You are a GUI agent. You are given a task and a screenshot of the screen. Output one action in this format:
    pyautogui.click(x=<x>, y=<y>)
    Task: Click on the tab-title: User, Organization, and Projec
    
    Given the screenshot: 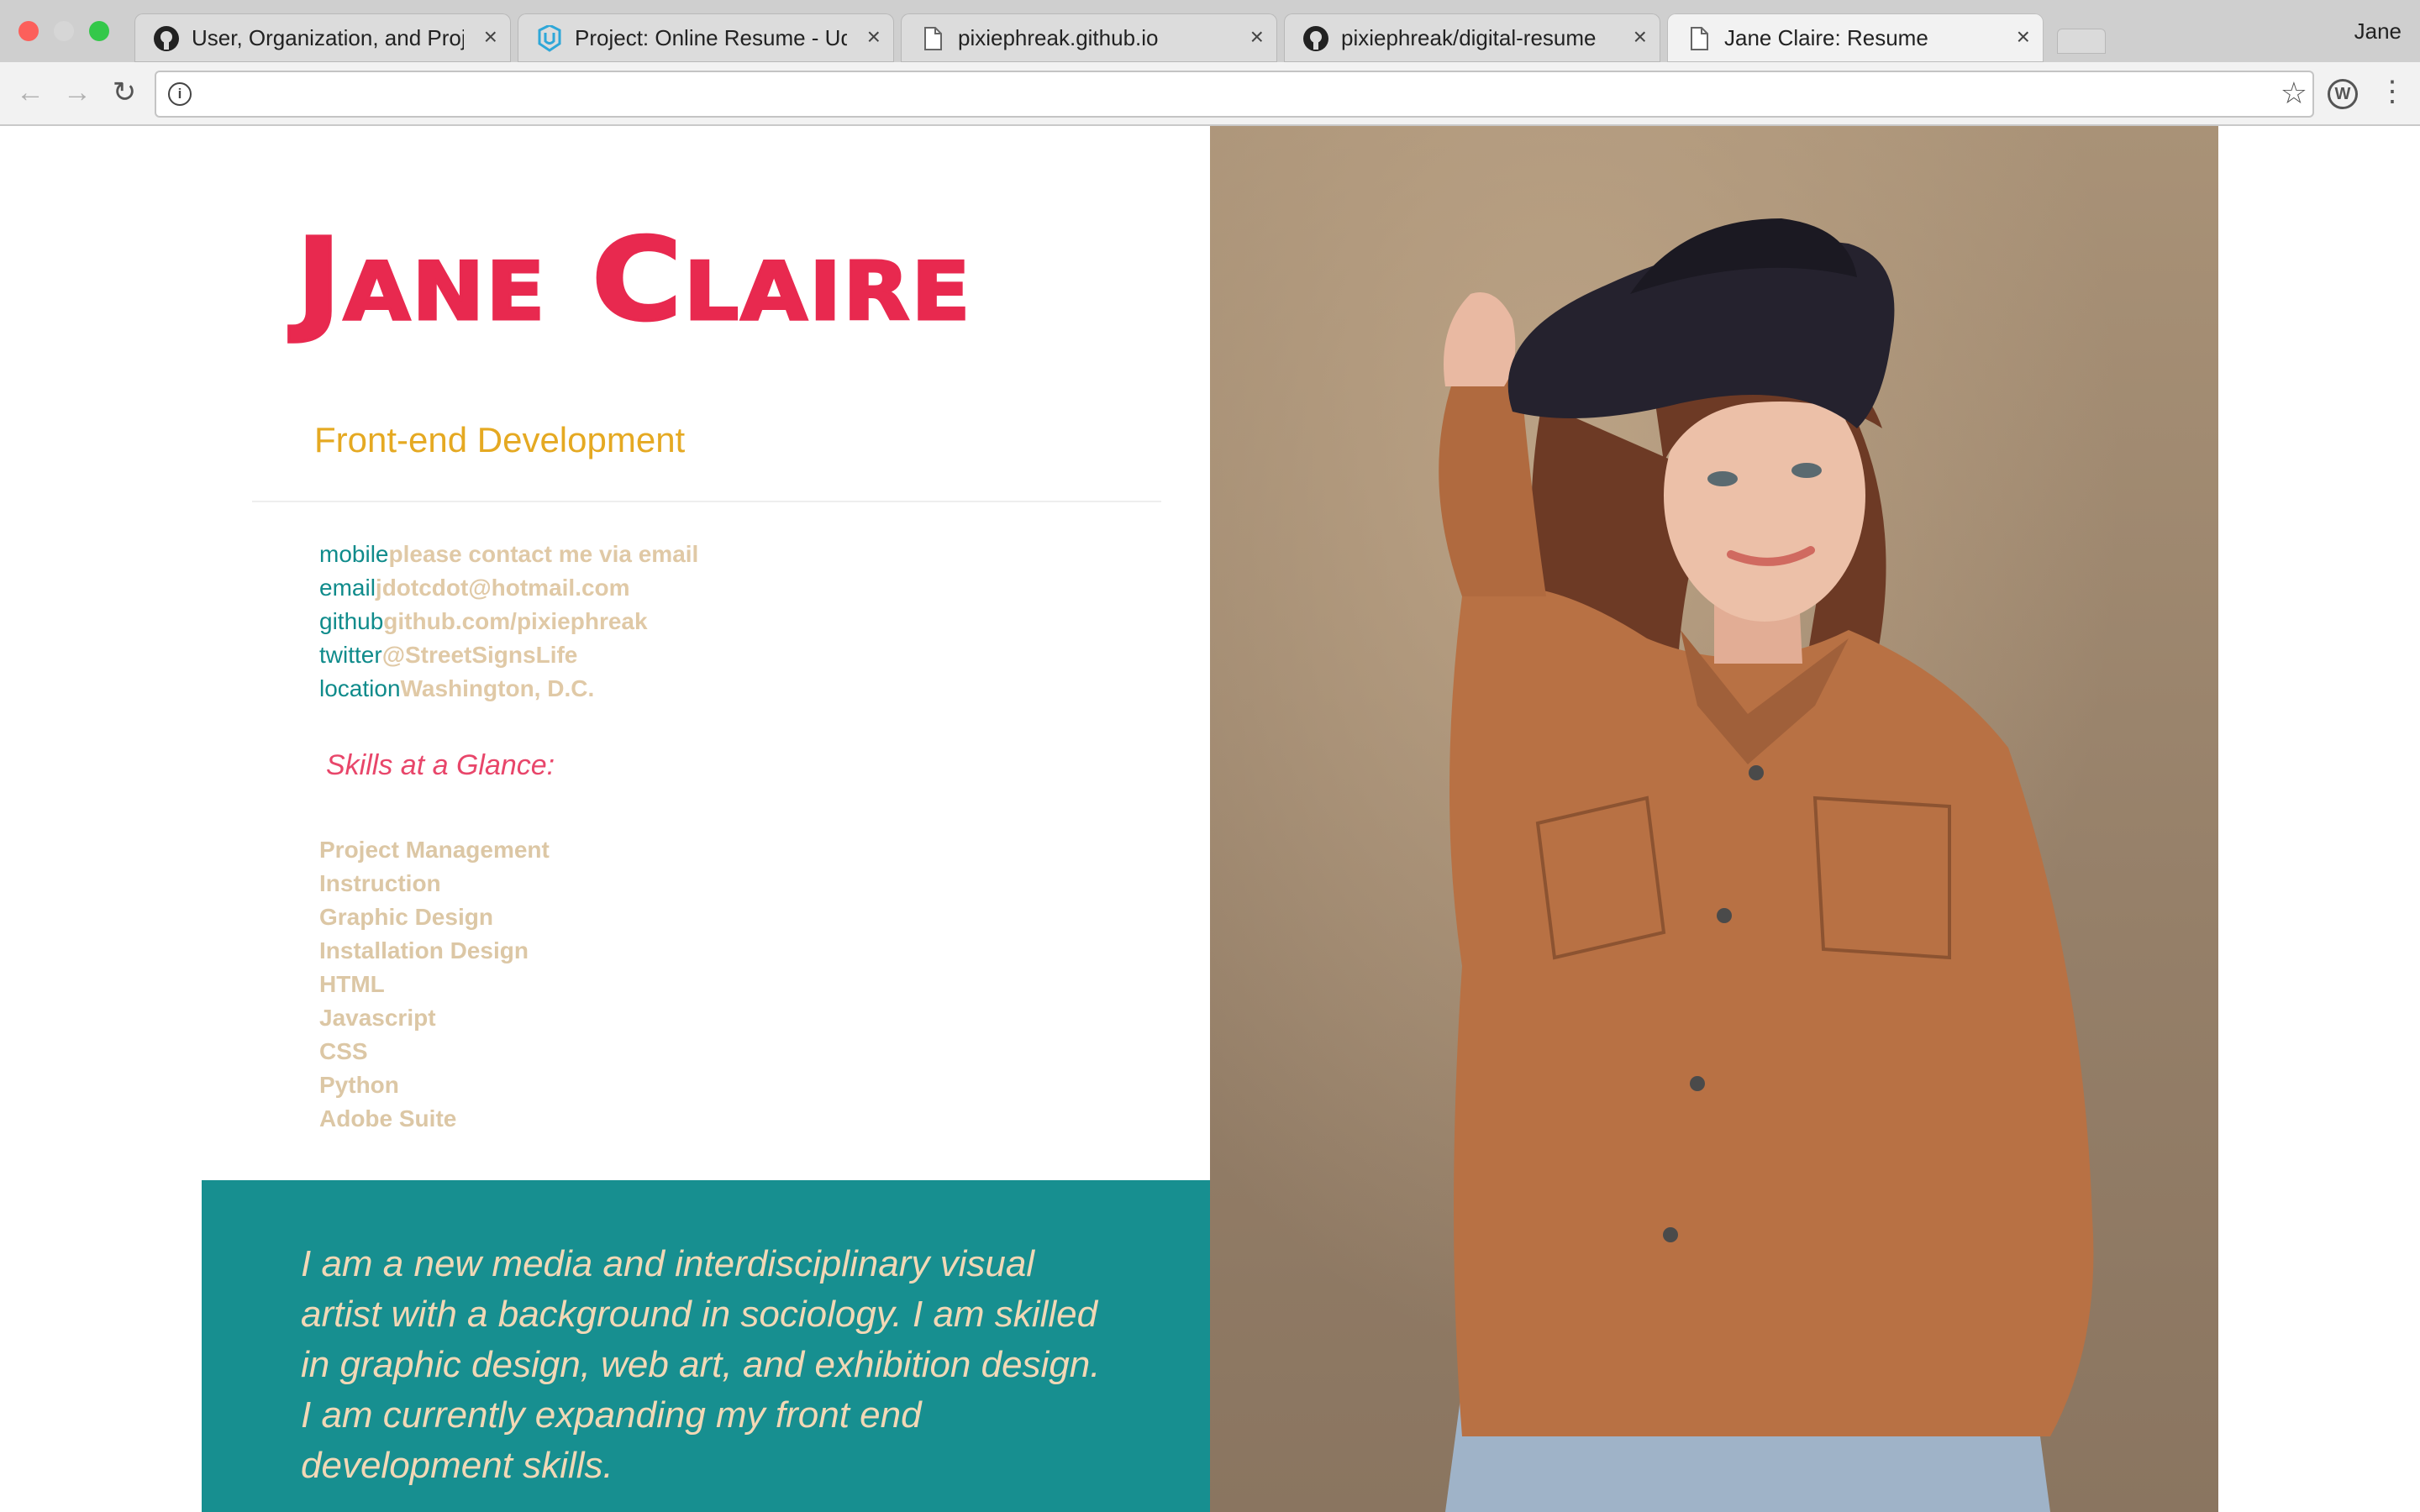 What is the action you would take?
    pyautogui.click(x=328, y=37)
    